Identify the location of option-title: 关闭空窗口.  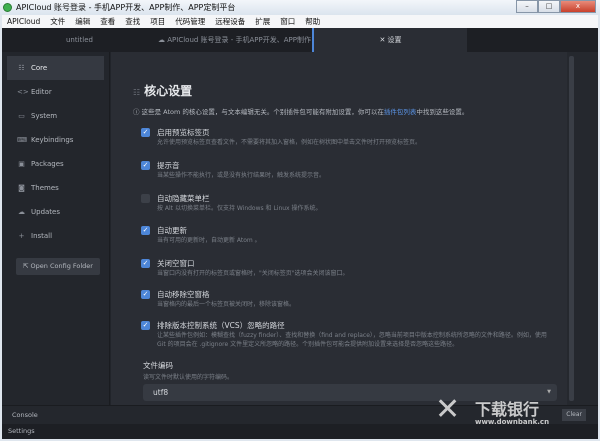
(176, 263).